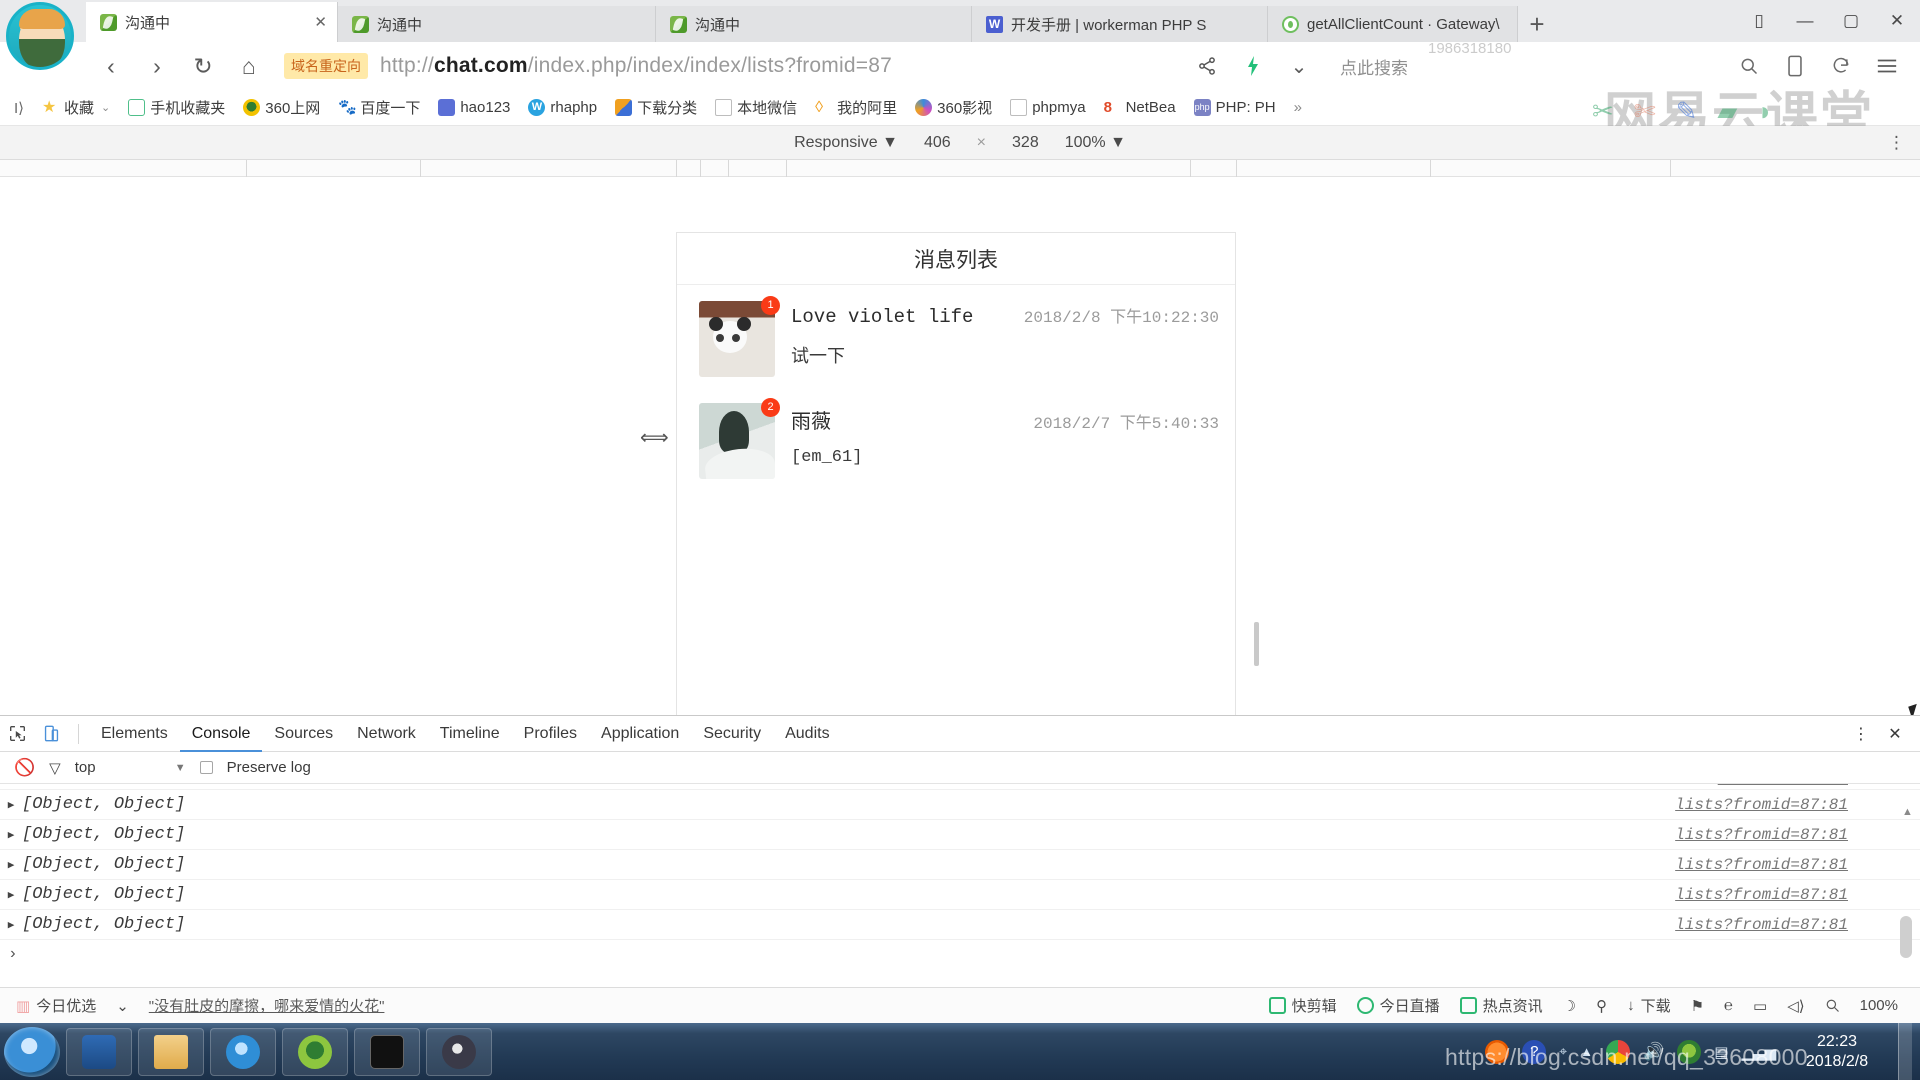 Image resolution: width=1920 pixels, height=1080 pixels. What do you see at coordinates (1897, 143) in the screenshot?
I see `device-toolbar-menu-icon: ⋮` at bounding box center [1897, 143].